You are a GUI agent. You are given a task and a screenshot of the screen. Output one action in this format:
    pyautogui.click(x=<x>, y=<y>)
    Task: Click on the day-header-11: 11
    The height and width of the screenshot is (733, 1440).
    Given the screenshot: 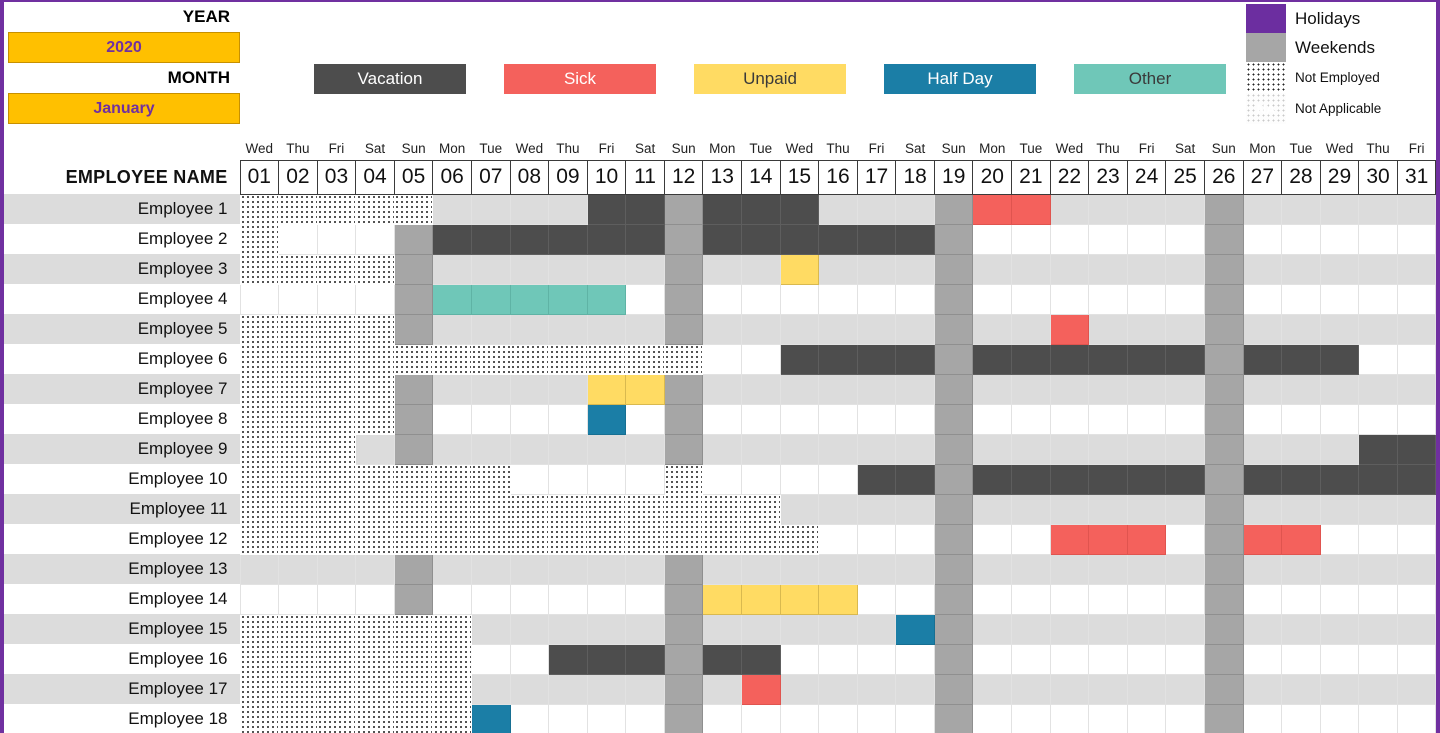 What is the action you would take?
    pyautogui.click(x=645, y=177)
    